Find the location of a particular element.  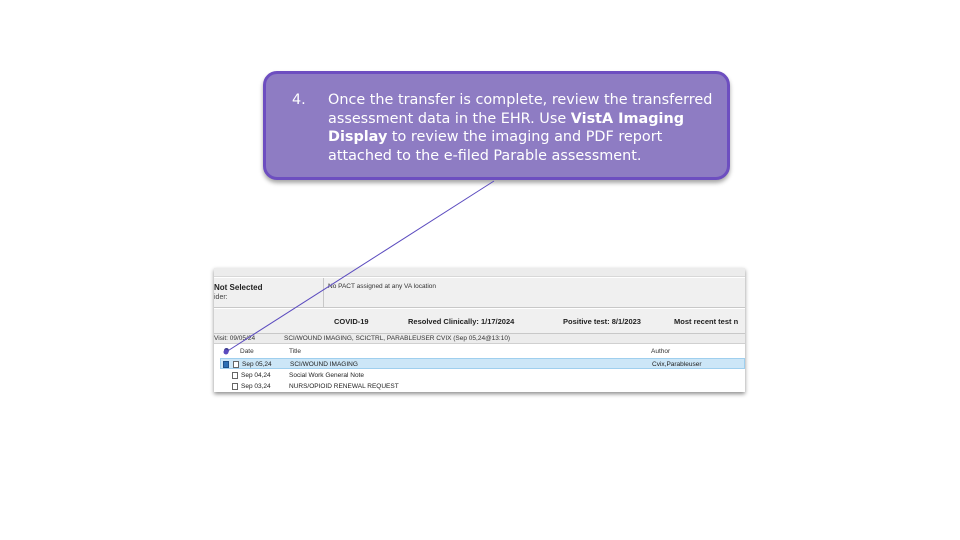

note-title: NURS/OPIOID RENEWAL REQUEST is located at coordinates (344, 386).